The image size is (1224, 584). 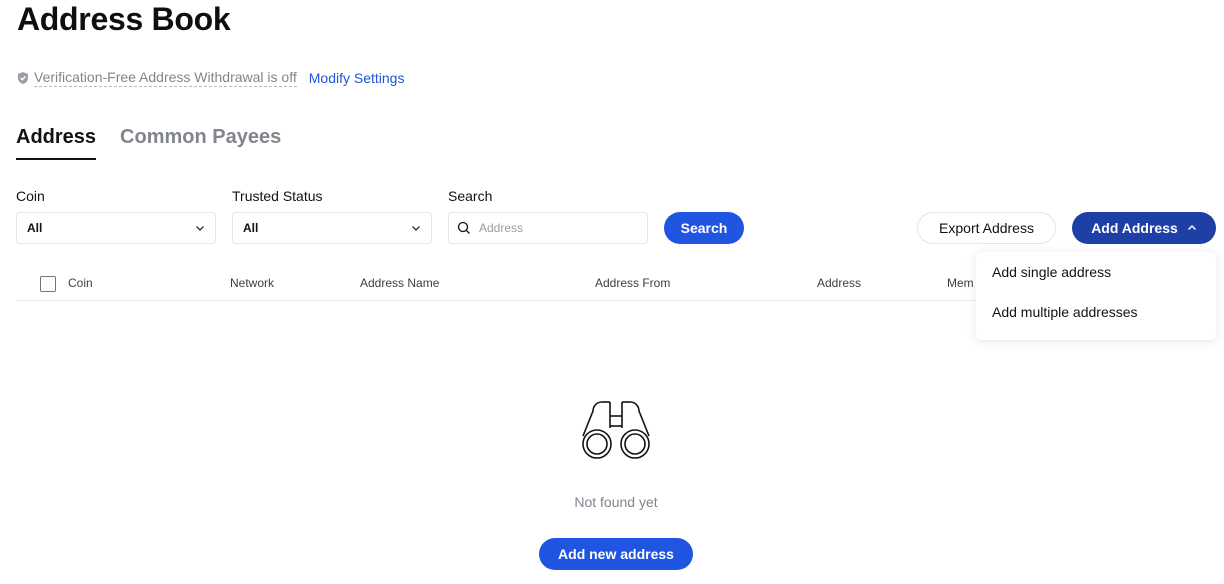 What do you see at coordinates (30, 196) in the screenshot?
I see `coin-filter-label: Coin` at bounding box center [30, 196].